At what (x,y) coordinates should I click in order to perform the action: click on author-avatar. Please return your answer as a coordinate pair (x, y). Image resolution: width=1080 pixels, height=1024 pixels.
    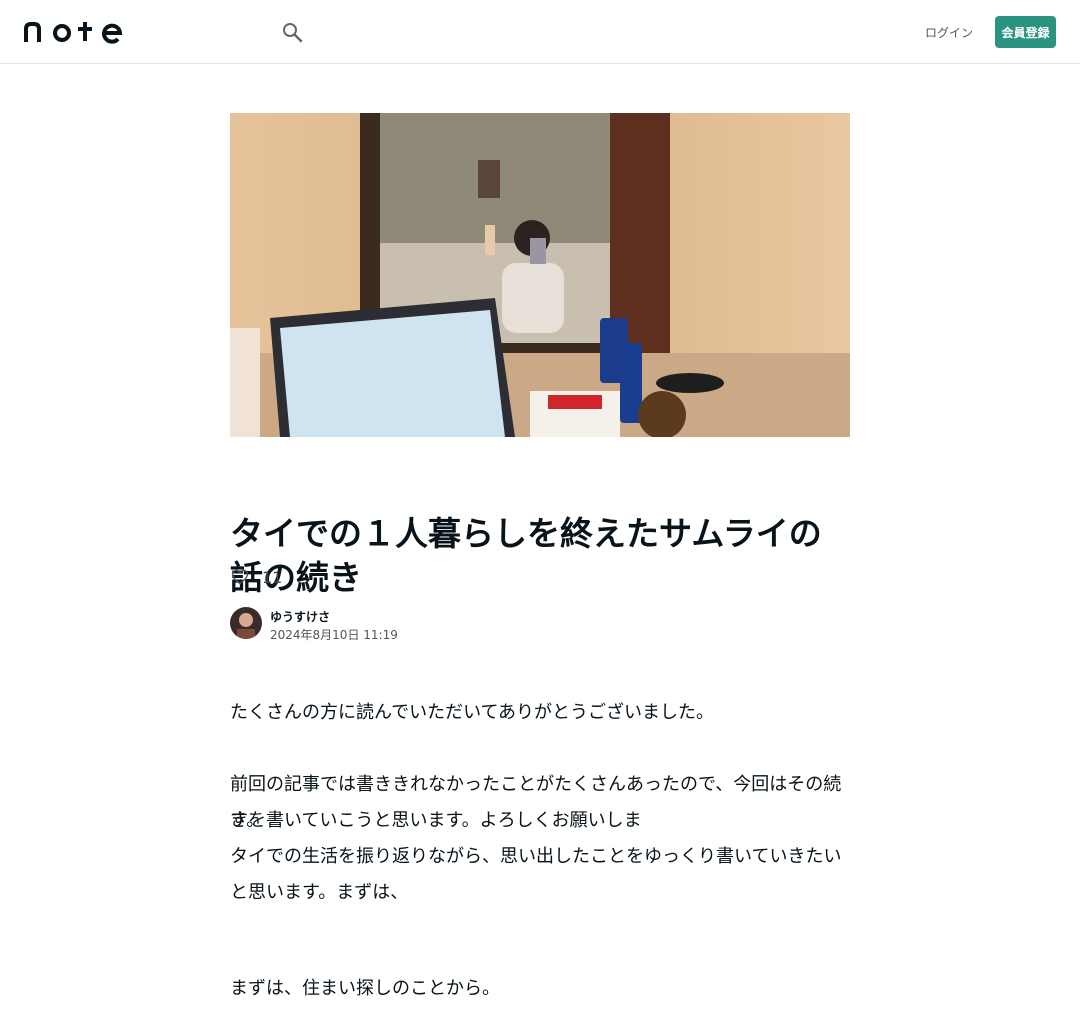
    Looking at the image, I should click on (246, 623).